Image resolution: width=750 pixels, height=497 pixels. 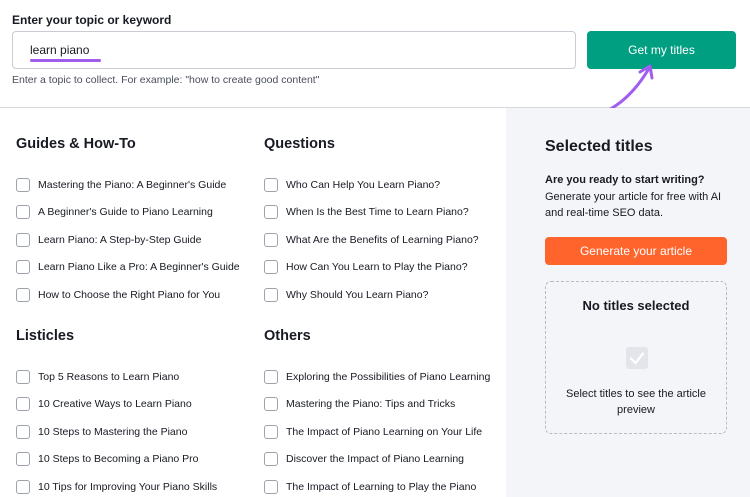 What do you see at coordinates (357, 294) in the screenshot?
I see `title-option-label: Why Should You Learn Piano?` at bounding box center [357, 294].